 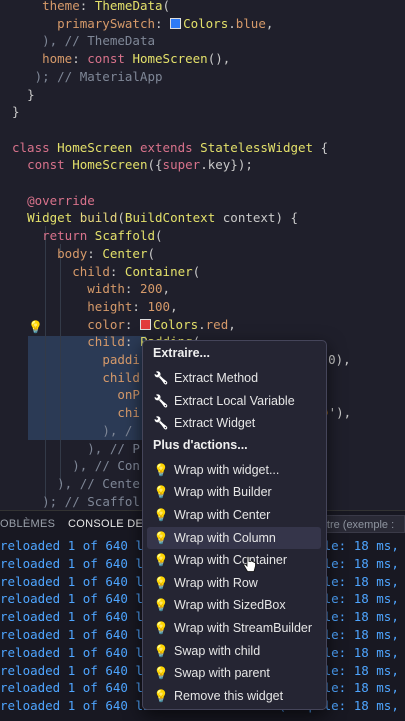 I want to click on menu-item-extract-method: 🔧 Extract Method, so click(x=234, y=378).